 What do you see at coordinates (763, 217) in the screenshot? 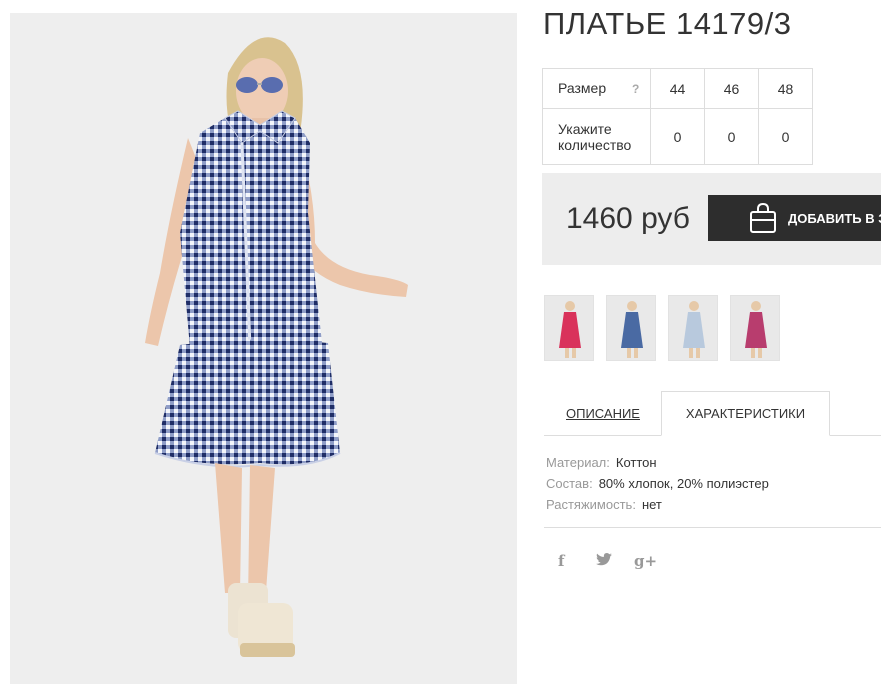
I see `shopping-bag-icon` at bounding box center [763, 217].